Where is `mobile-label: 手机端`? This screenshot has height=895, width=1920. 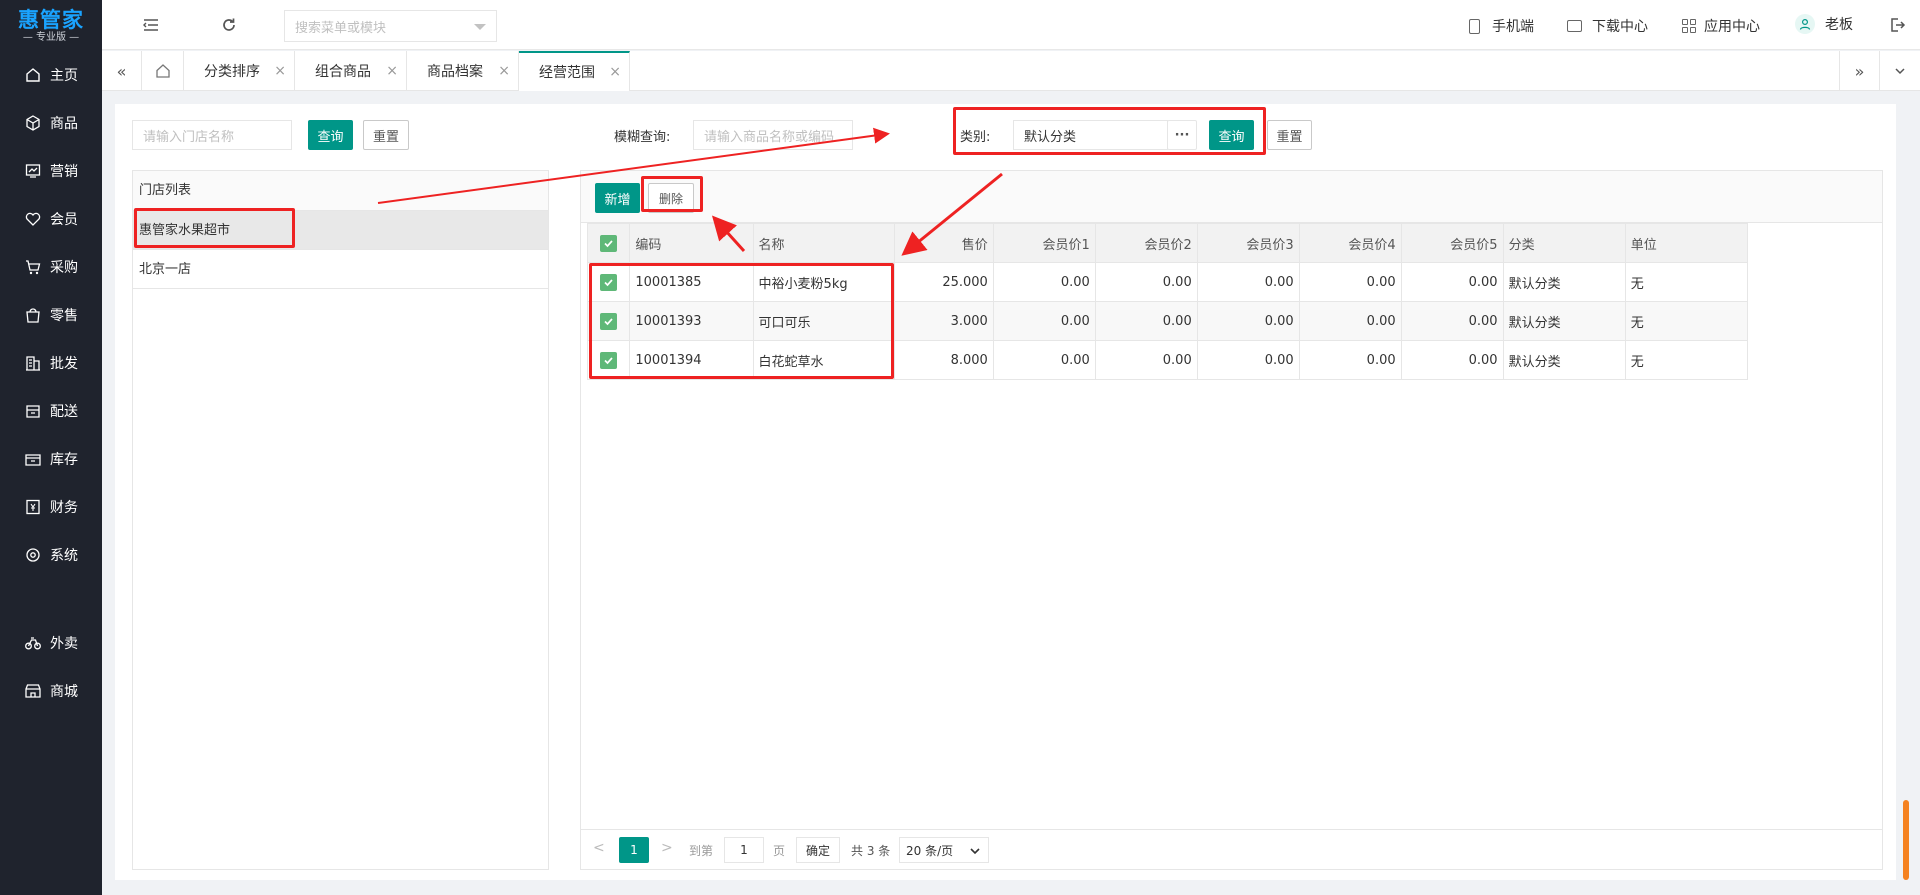 mobile-label: 手机端 is located at coordinates (1513, 27).